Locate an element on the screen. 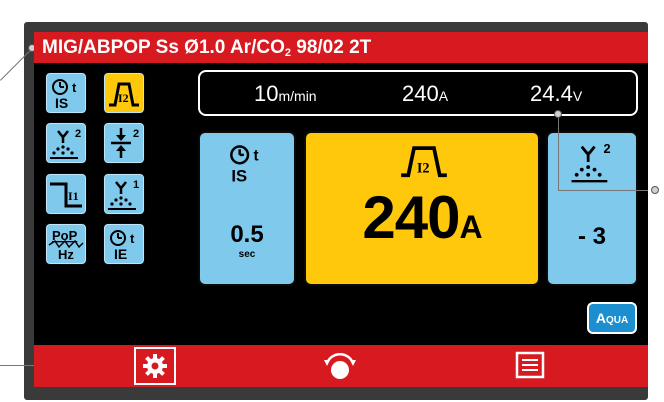 The width and height of the screenshot is (664, 402). aqua-cooler-button: AQUA is located at coordinates (612, 318).